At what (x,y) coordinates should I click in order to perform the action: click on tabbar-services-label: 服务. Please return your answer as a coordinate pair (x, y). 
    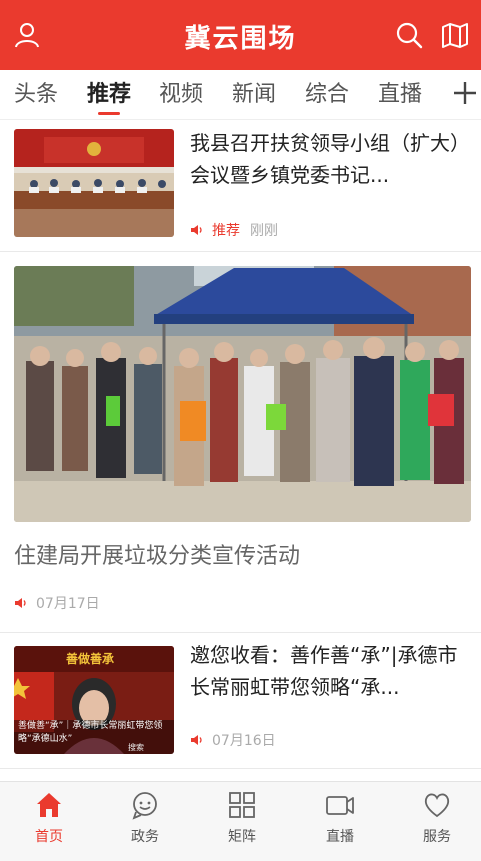
    Looking at the image, I should click on (437, 837).